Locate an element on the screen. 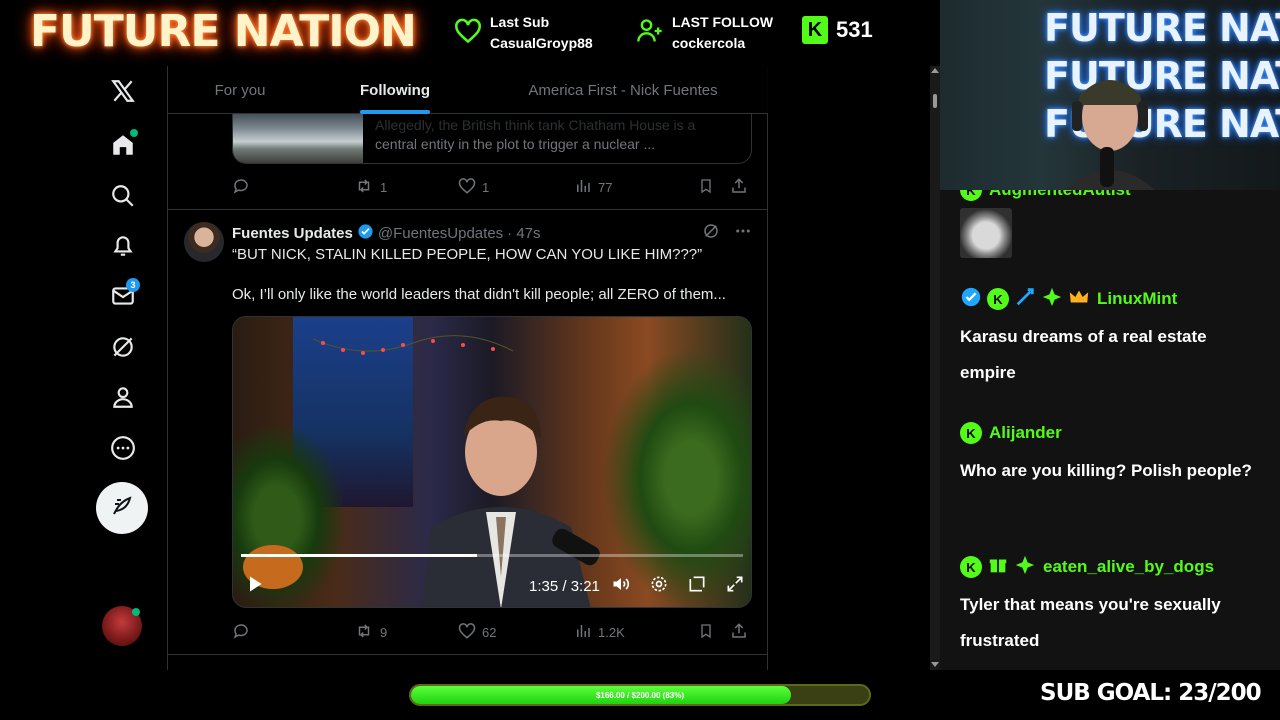 The width and height of the screenshot is (1280, 720). x-logo-icon is located at coordinates (123, 91).